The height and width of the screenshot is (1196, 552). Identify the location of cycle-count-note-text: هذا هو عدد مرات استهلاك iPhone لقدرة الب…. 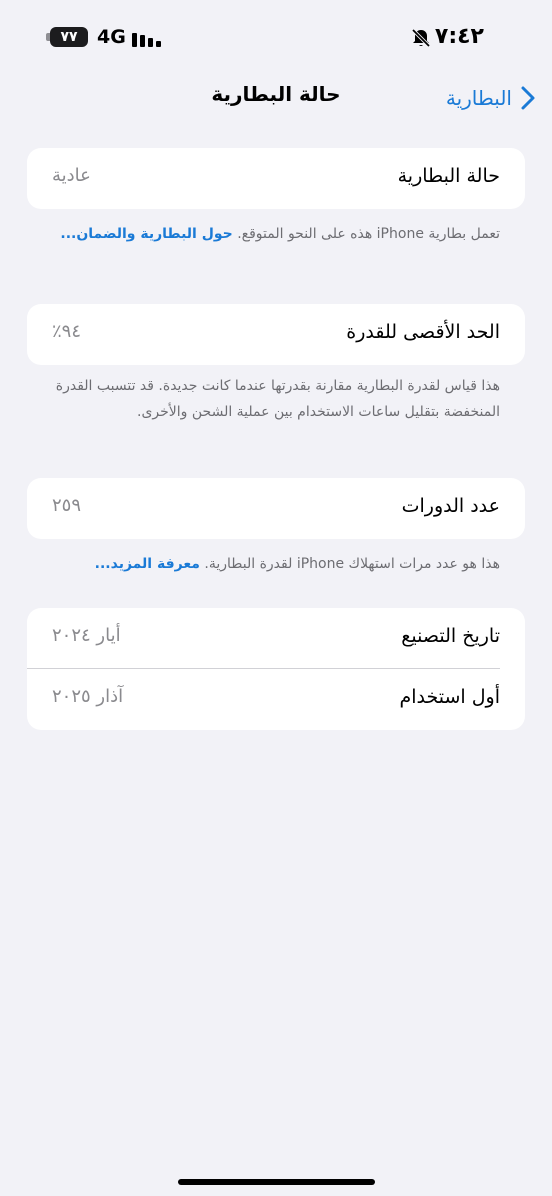
(352, 564).